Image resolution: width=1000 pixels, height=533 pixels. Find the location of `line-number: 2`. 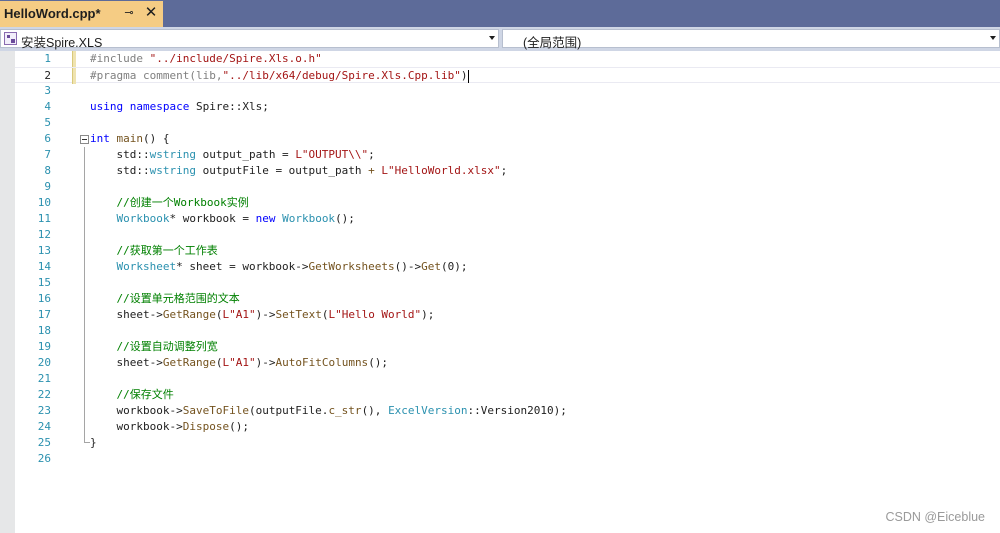

line-number: 2 is located at coordinates (47, 75).